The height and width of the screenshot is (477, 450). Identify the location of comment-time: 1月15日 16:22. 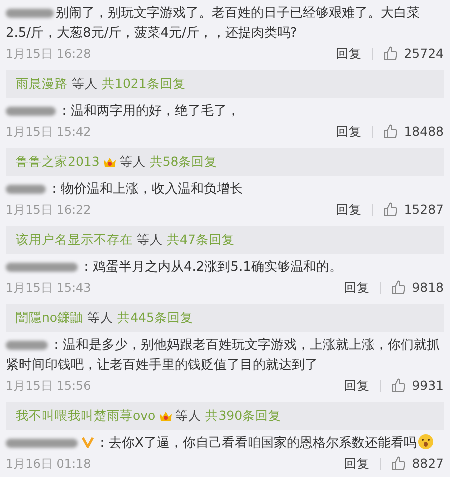
(49, 210).